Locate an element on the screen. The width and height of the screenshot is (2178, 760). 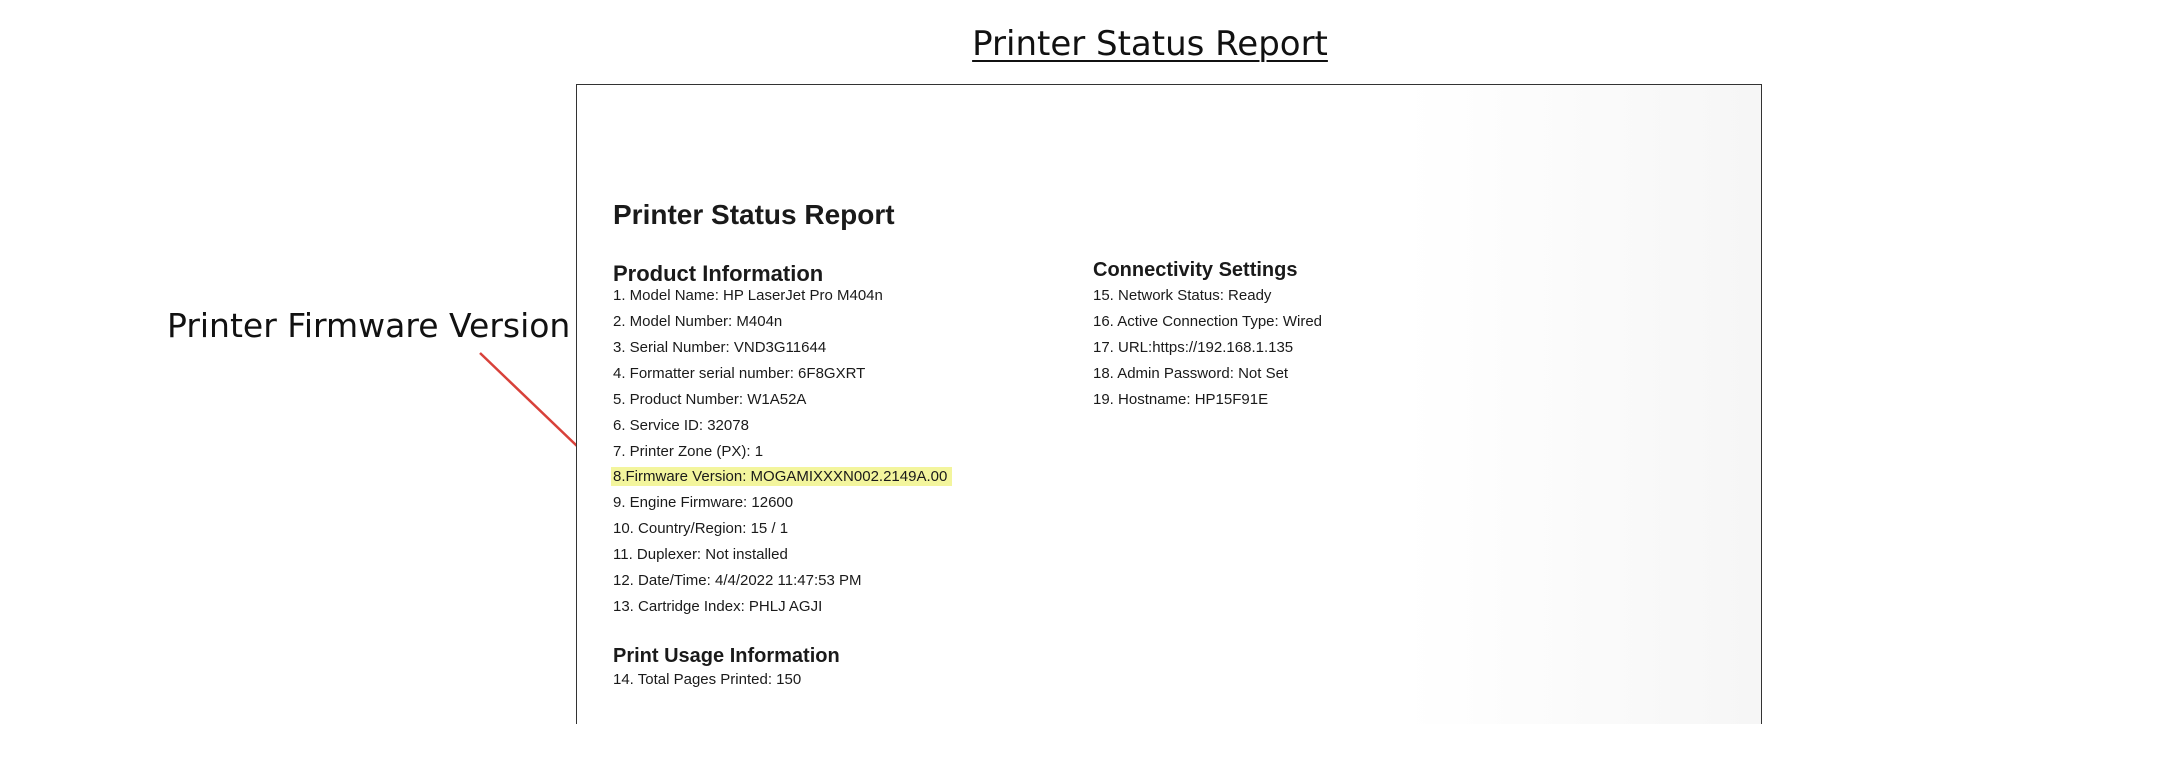
list-item: 5. Product Number: W1A52A is located at coordinates (710, 399).